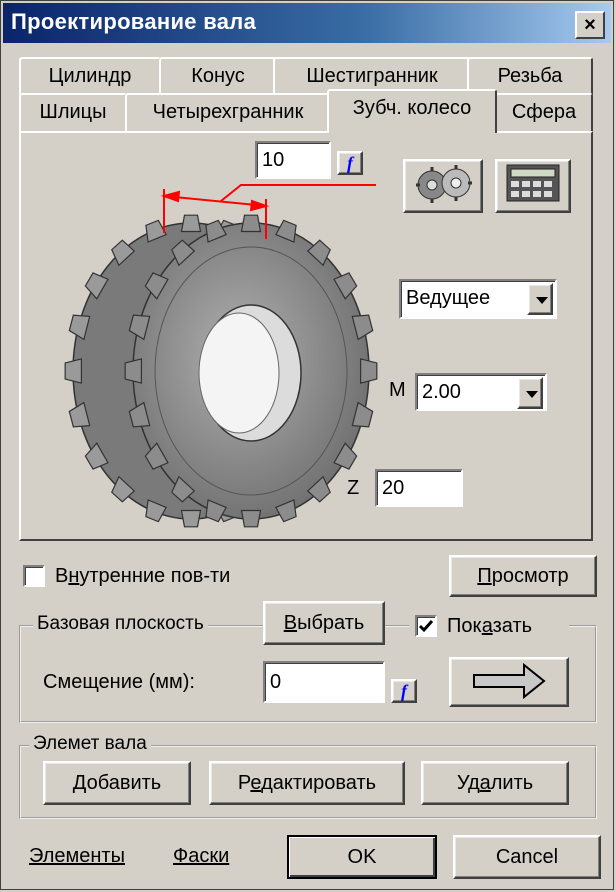  I want to click on show-checkbox, so click(426, 626).